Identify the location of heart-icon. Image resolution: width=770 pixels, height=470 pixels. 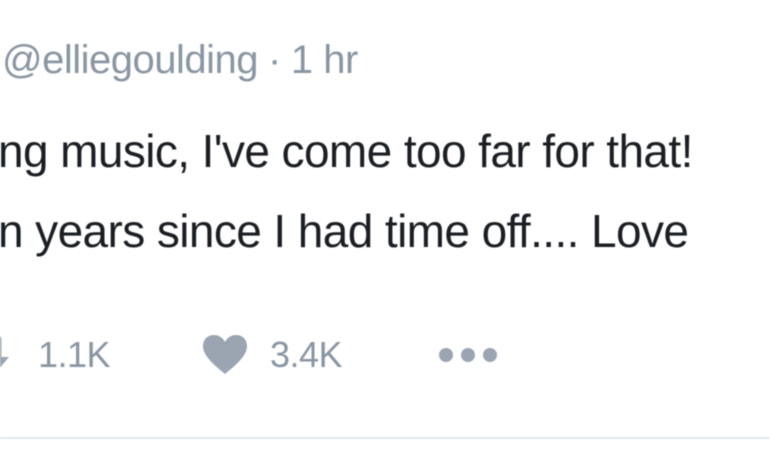
(225, 355).